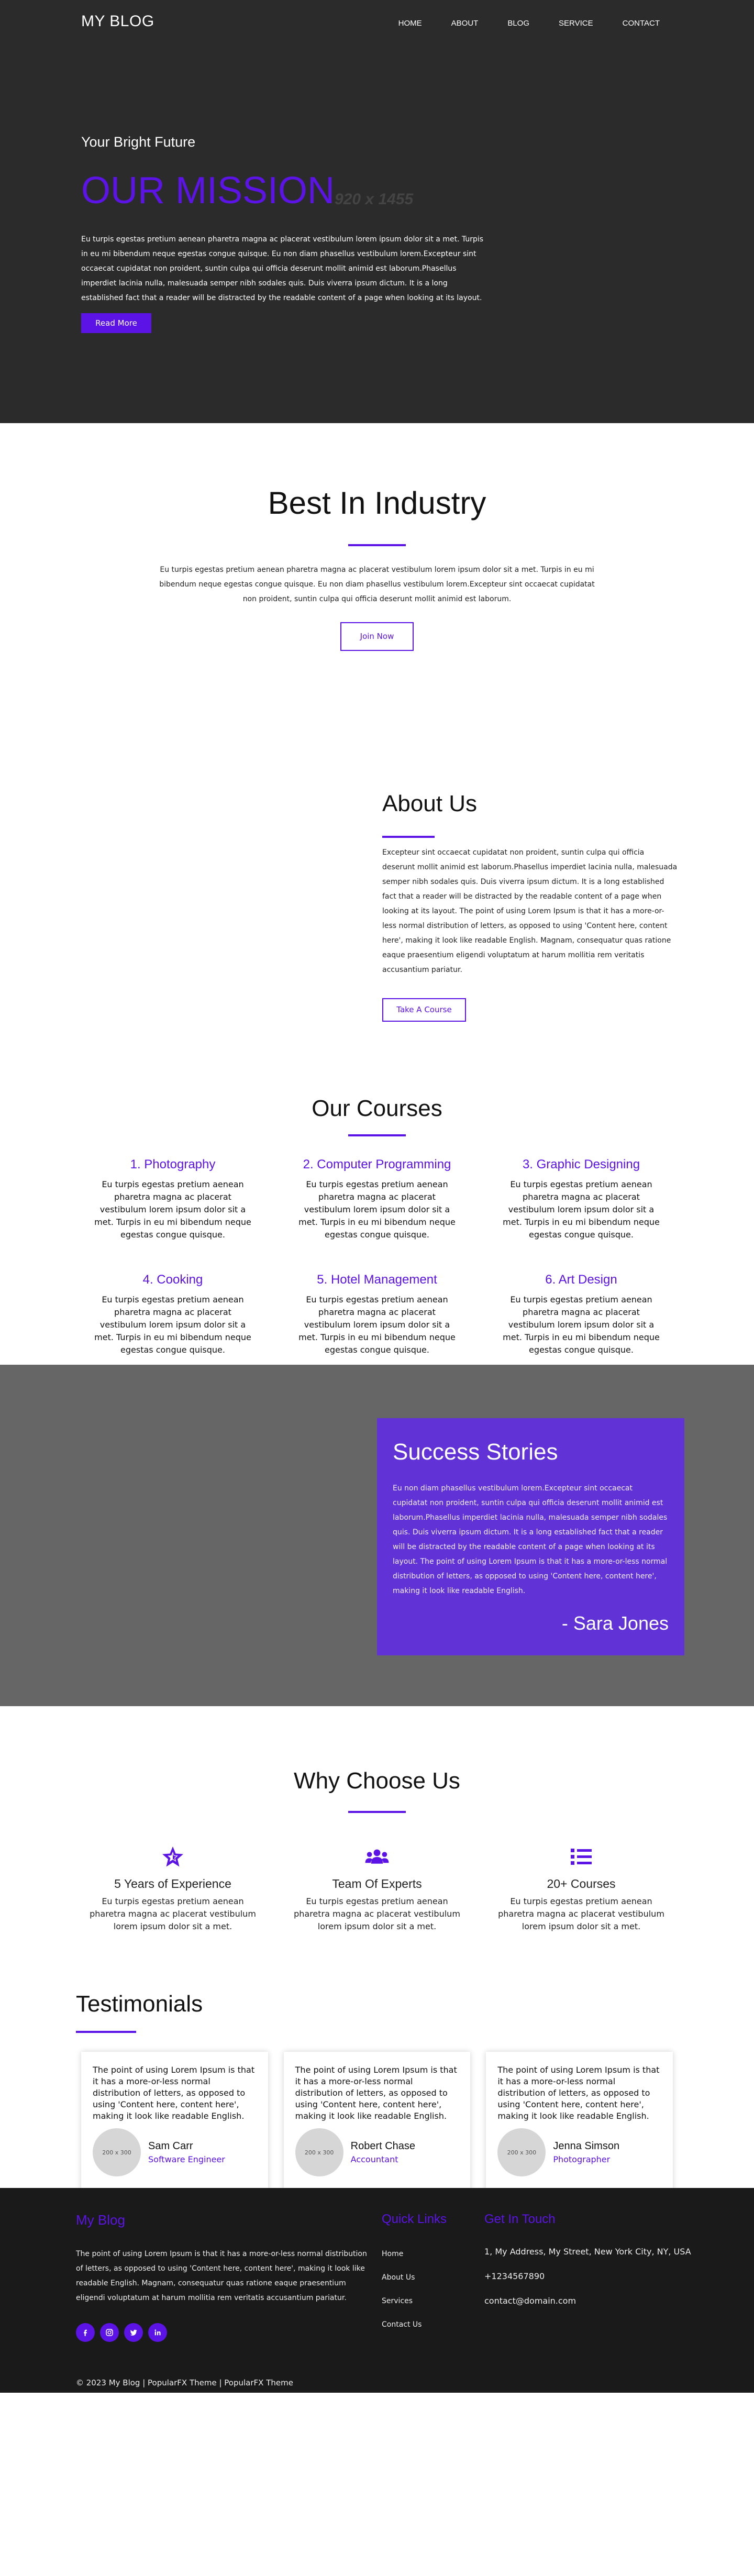  I want to click on why-item-title: Team Of Experts, so click(377, 1883).